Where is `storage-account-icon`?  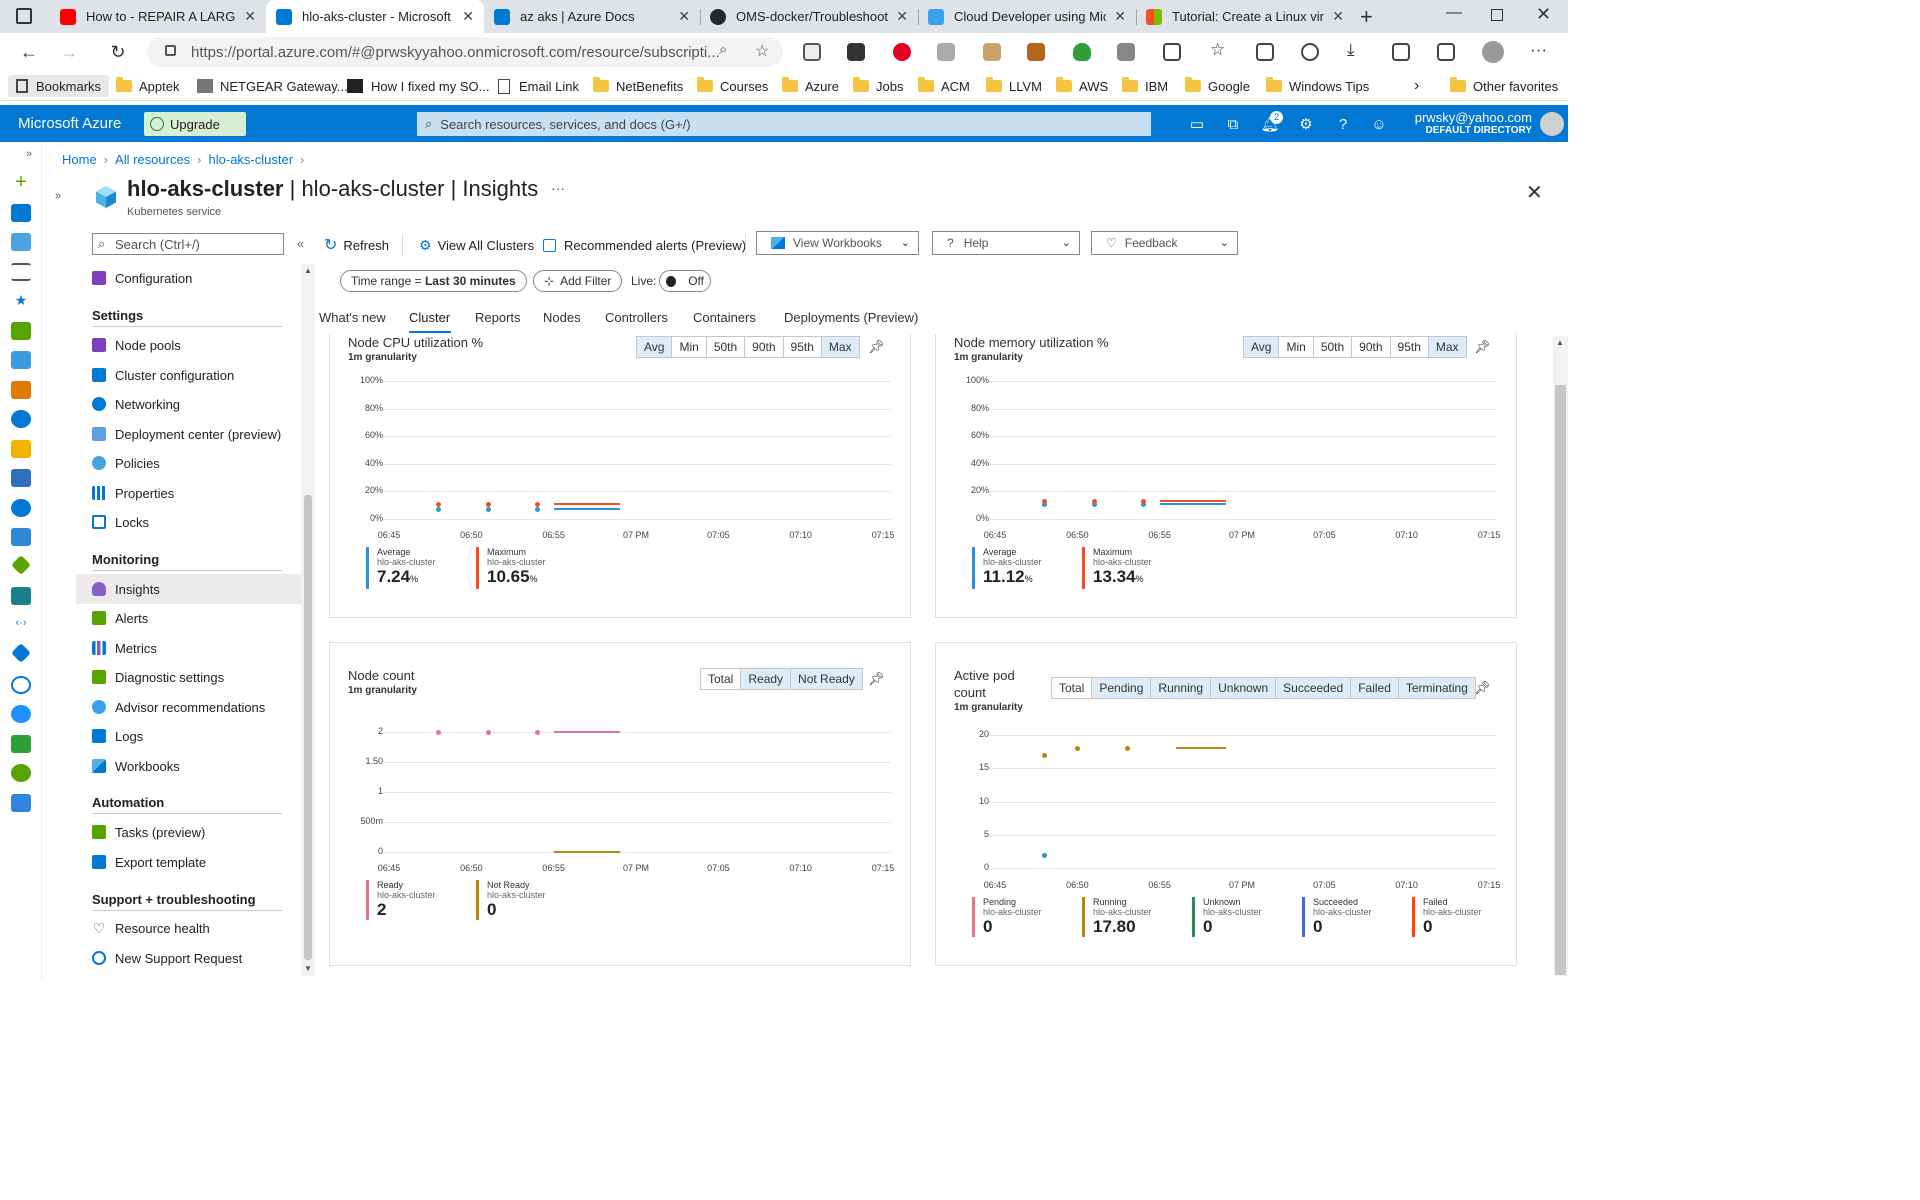 storage-account-icon is located at coordinates (21, 596).